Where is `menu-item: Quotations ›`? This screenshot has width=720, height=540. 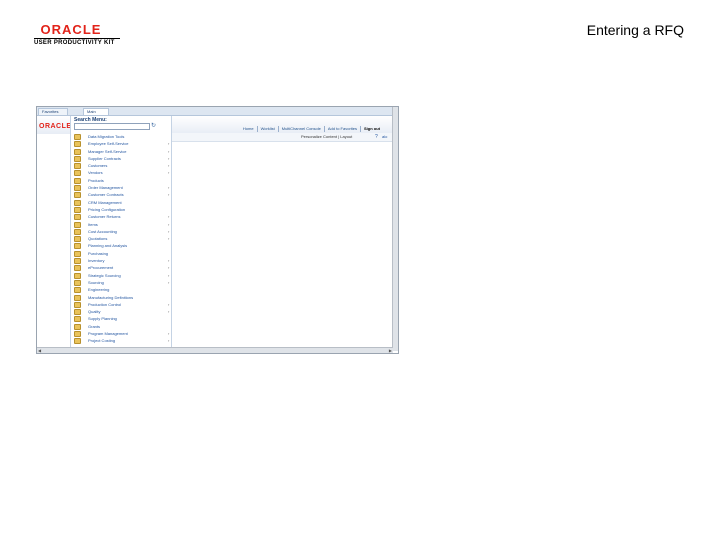
menu-item: Quotations › is located at coordinates (122, 239).